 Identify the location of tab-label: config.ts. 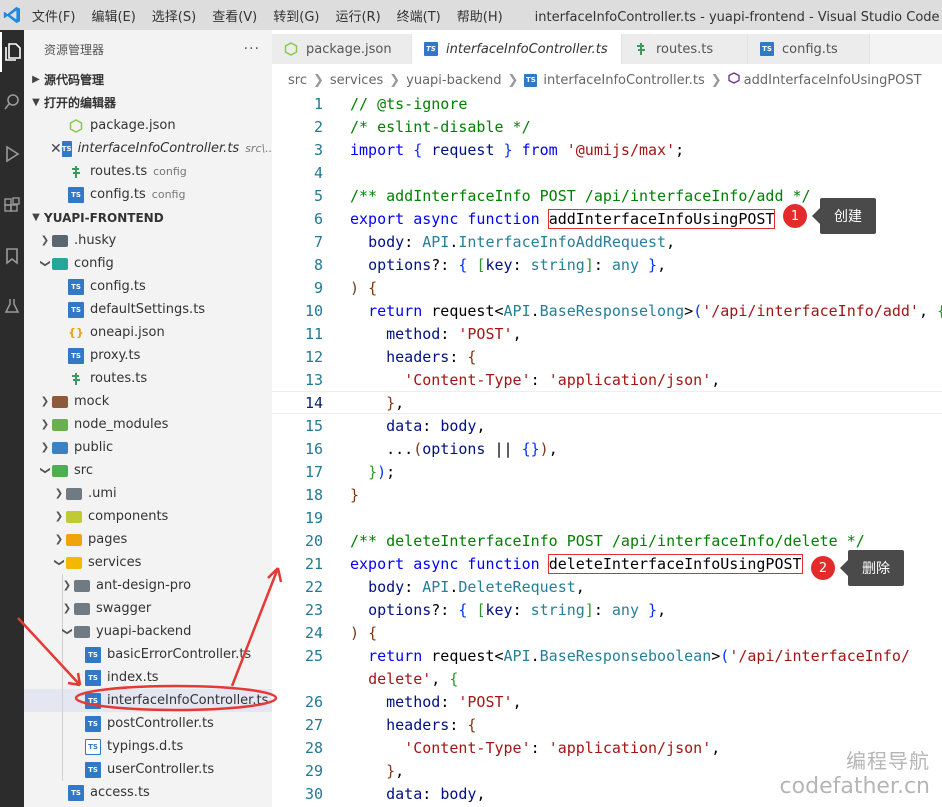
(810, 49).